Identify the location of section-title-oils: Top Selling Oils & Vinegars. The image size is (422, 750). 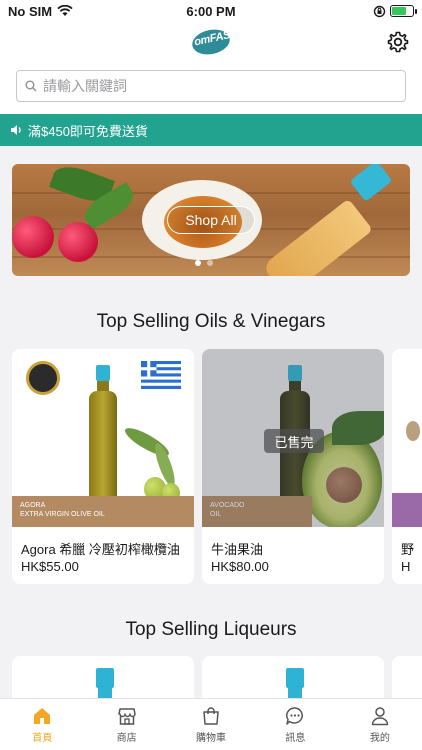
(211, 321).